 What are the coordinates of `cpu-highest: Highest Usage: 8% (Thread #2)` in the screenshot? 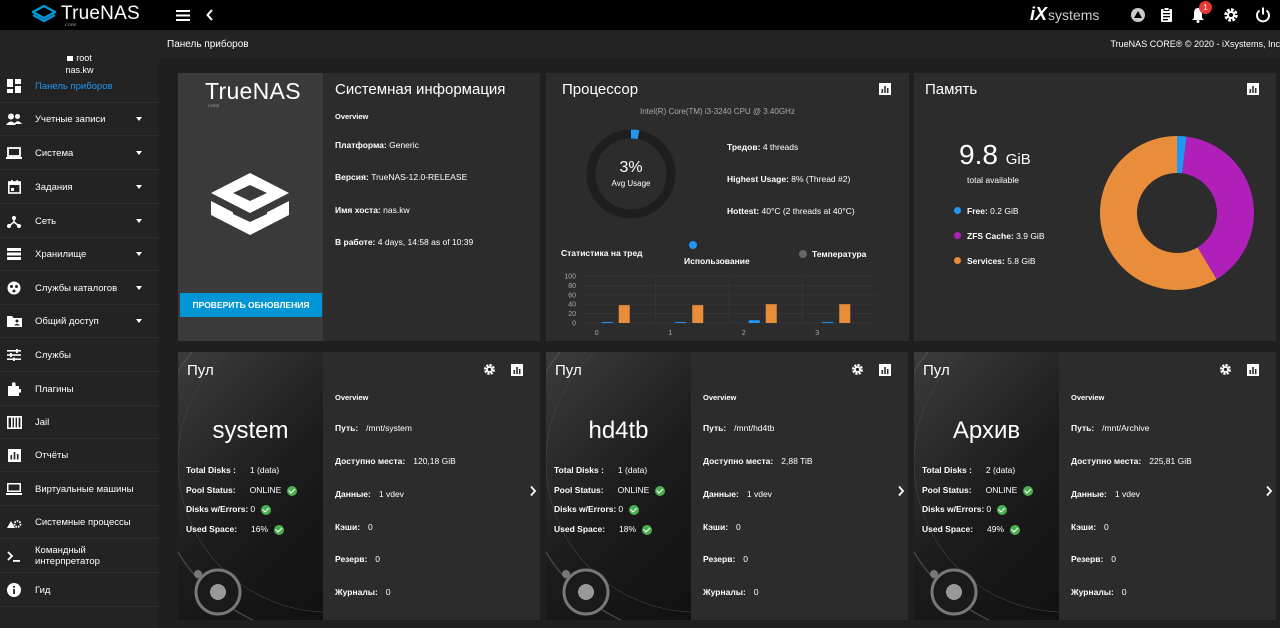 It's located at (789, 179).